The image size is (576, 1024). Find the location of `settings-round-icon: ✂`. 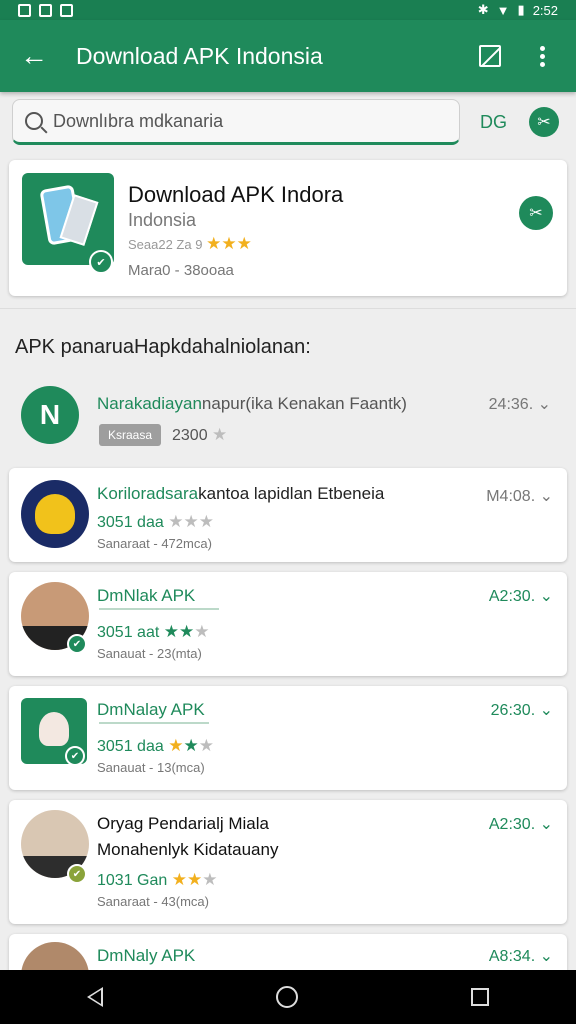

settings-round-icon: ✂ is located at coordinates (544, 122).